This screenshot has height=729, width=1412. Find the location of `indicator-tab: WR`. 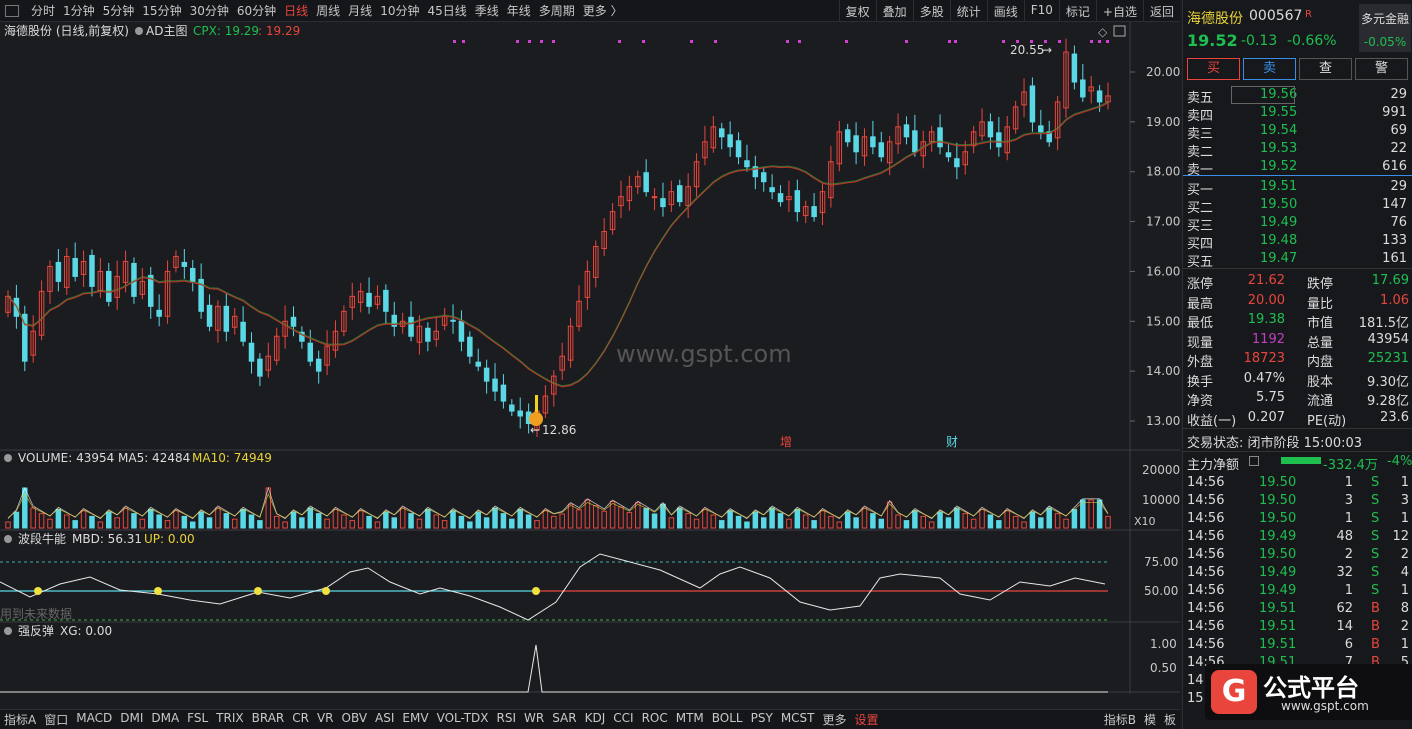

indicator-tab: WR is located at coordinates (534, 719).